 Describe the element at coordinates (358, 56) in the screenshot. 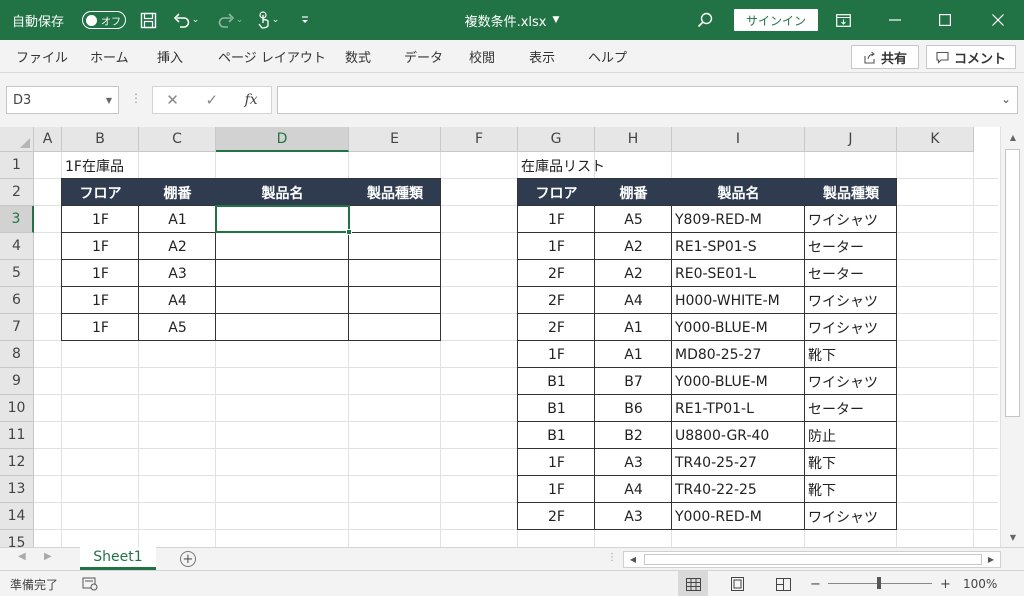

I see `tab-formulas: 数式` at that location.